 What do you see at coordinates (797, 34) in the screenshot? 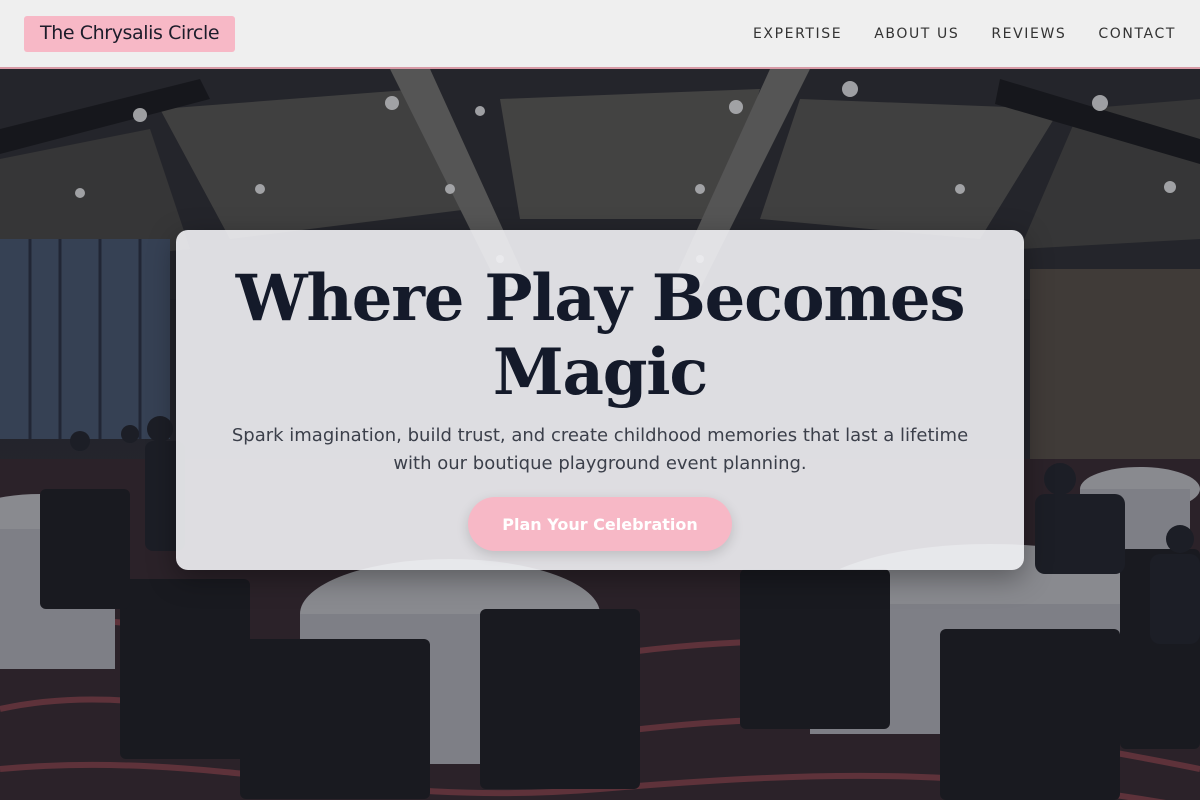
I see `nav-link-expertise: EXPERTISE` at bounding box center [797, 34].